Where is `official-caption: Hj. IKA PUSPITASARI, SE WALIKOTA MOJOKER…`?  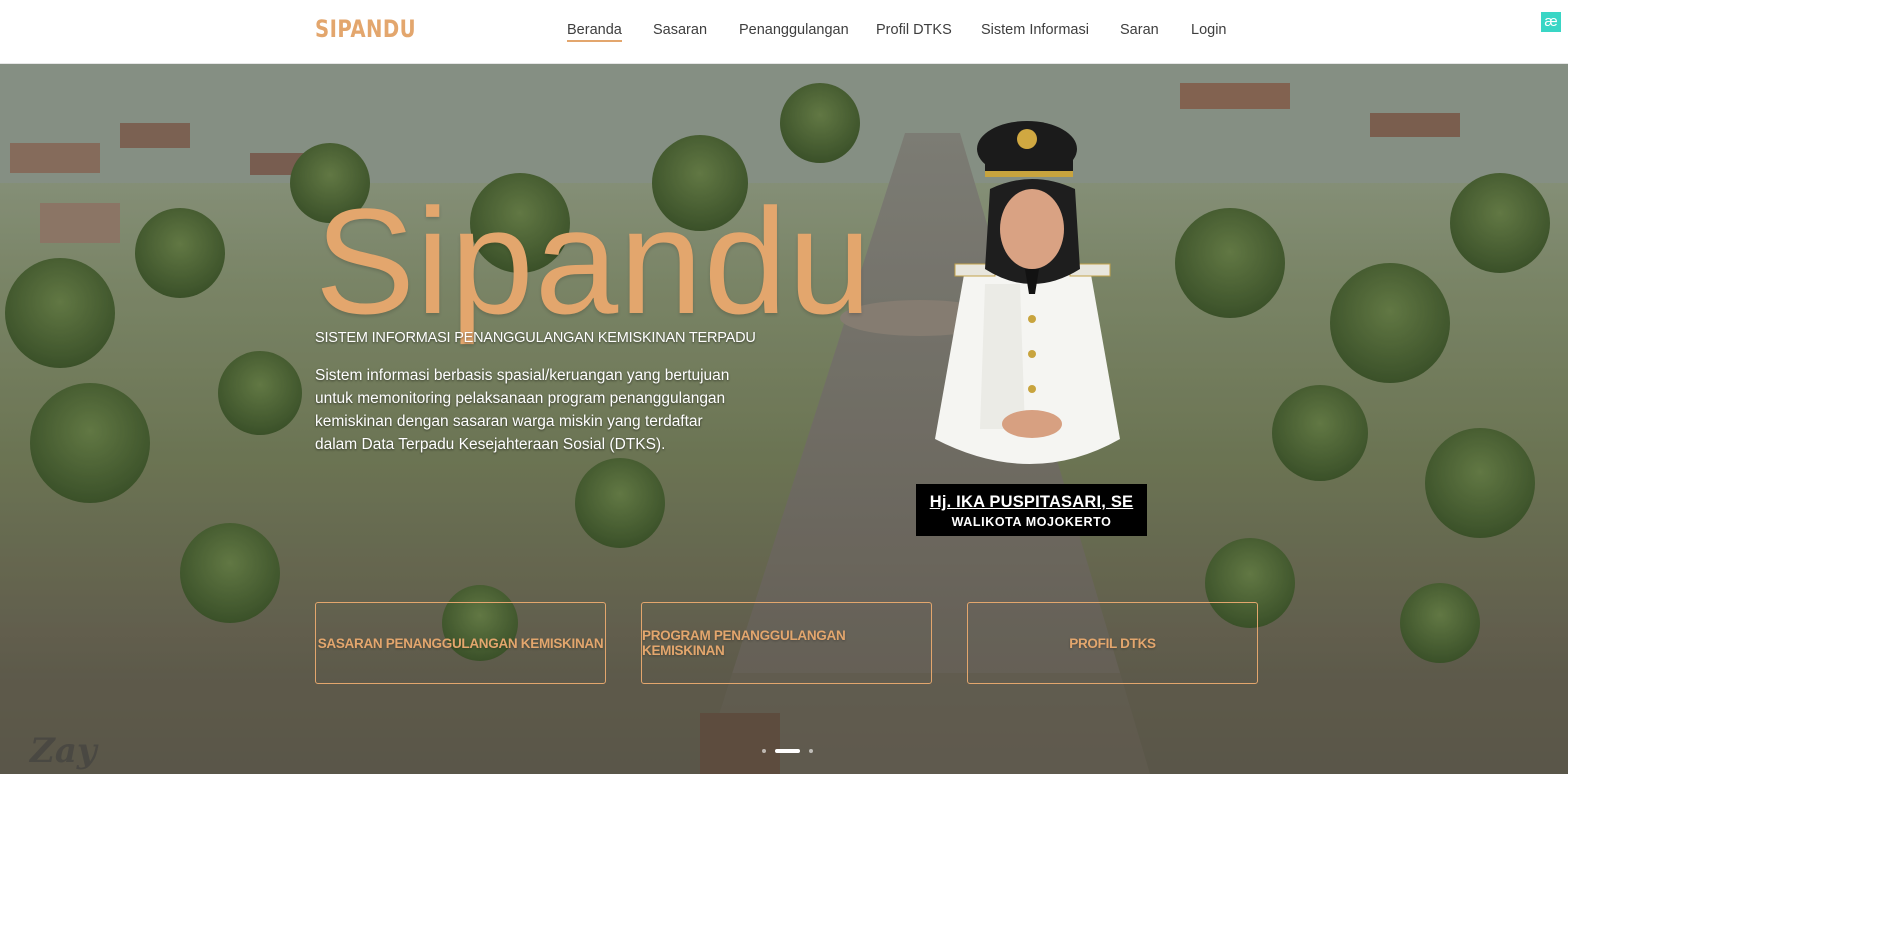 official-caption: Hj. IKA PUSPITASARI, SE WALIKOTA MOJOKER… is located at coordinates (1031, 510).